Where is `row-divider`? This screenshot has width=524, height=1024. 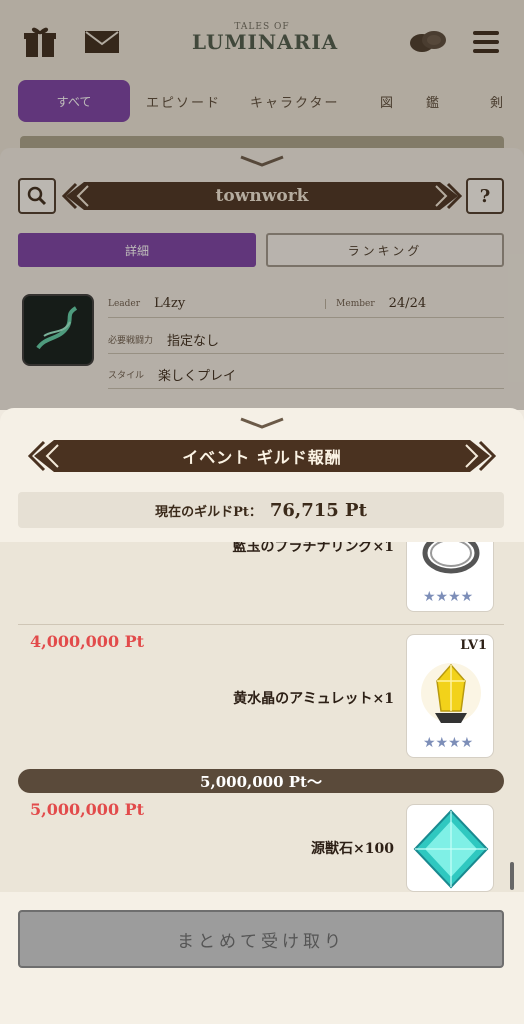 row-divider is located at coordinates (261, 624).